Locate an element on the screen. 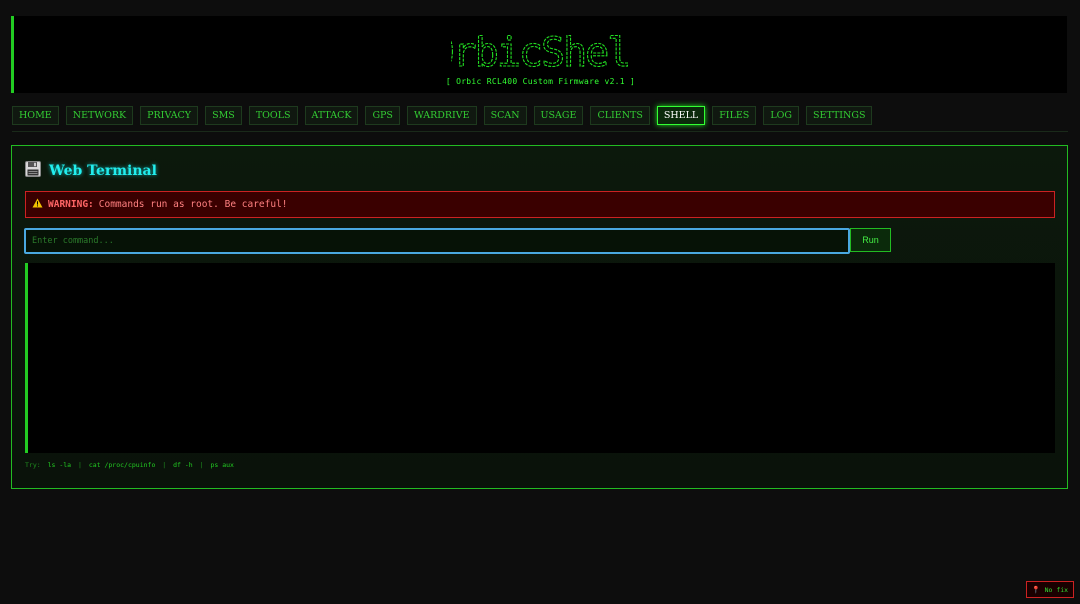 This screenshot has width=1080, height=604. run-button: Run is located at coordinates (870, 240).